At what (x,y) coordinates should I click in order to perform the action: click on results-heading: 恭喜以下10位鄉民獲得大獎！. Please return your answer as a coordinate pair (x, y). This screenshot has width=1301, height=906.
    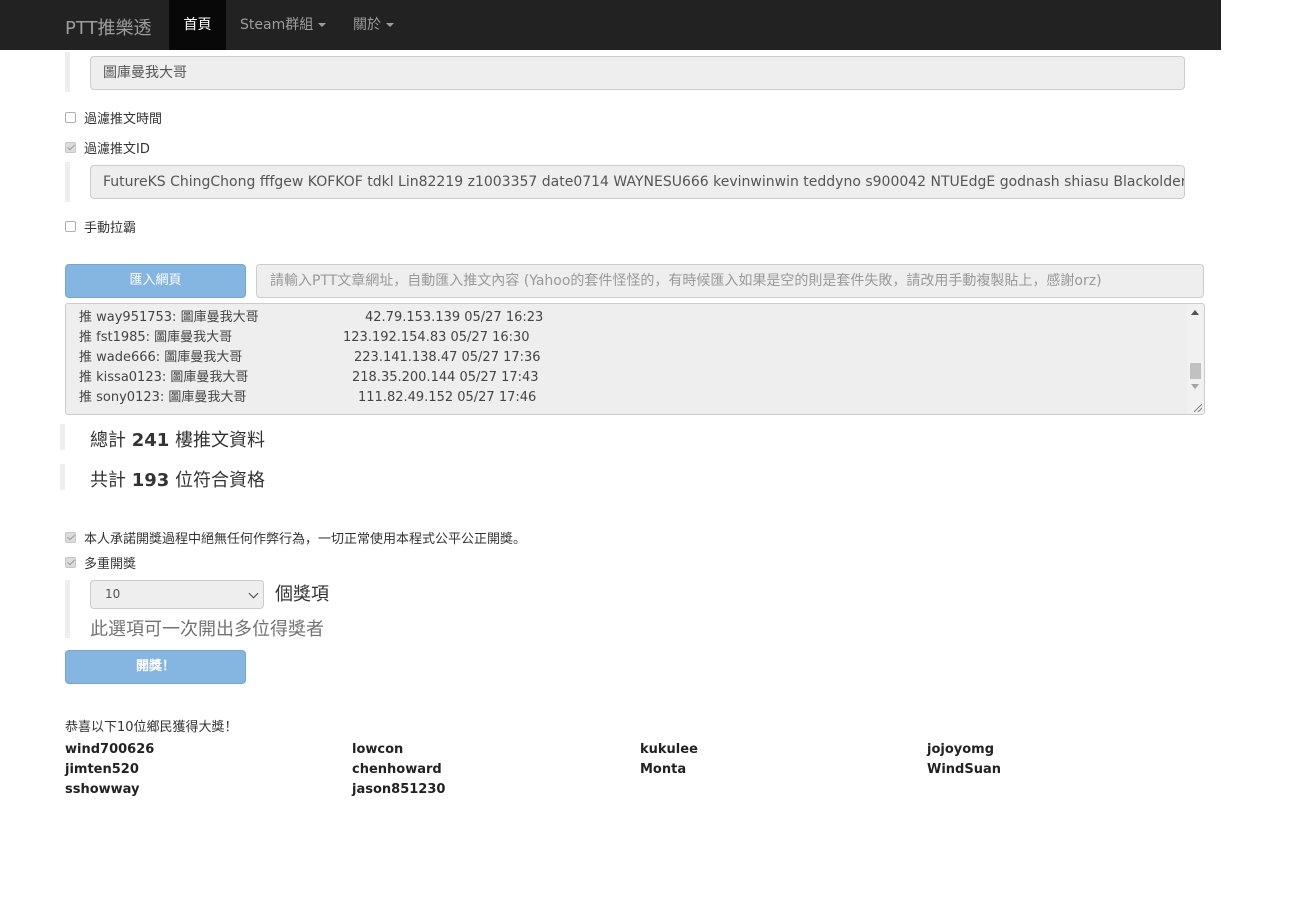
    Looking at the image, I should click on (151, 727).